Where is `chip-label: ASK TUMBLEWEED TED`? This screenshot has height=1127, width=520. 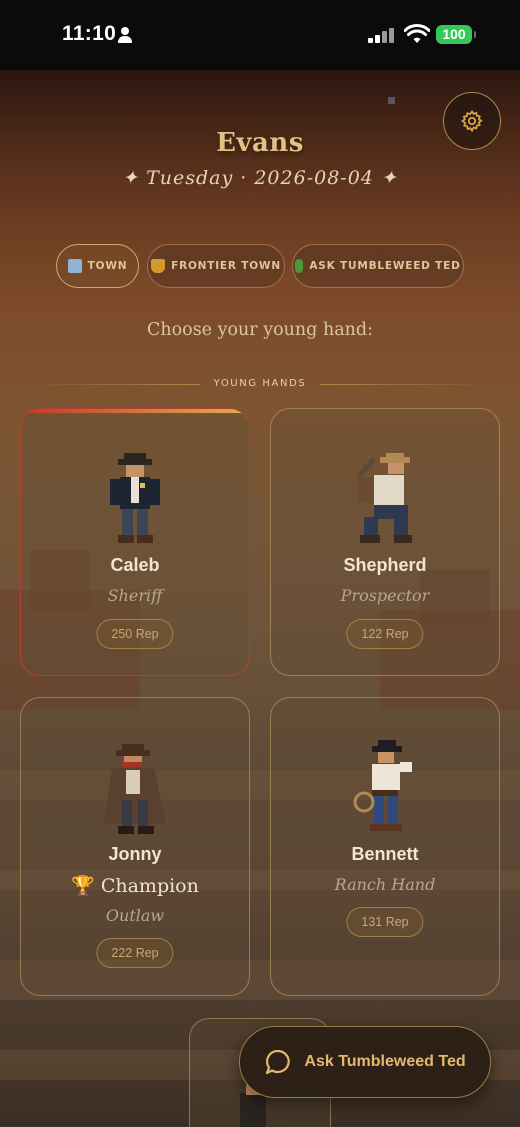 chip-label: ASK TUMBLEWEED TED is located at coordinates (385, 266).